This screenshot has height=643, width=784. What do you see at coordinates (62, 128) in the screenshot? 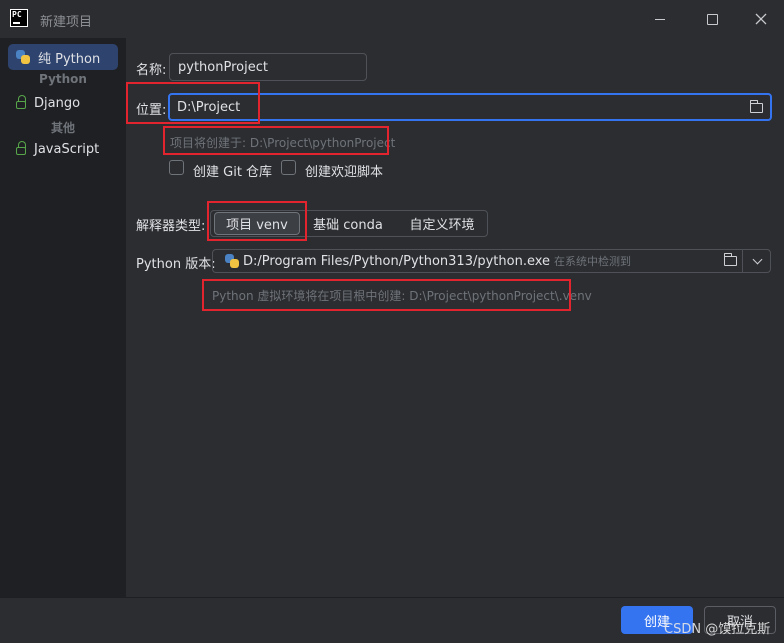
I see `sidebar-group-other: 其他` at bounding box center [62, 128].